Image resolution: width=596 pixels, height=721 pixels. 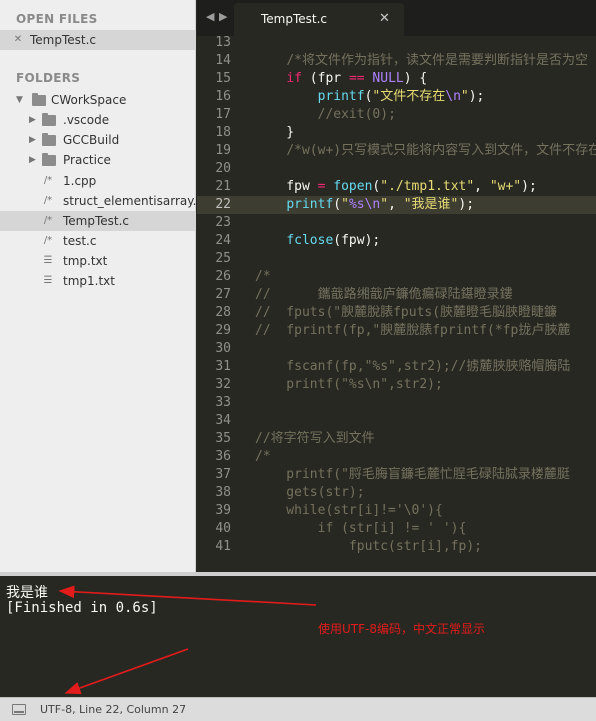 What do you see at coordinates (223, 78) in the screenshot?
I see `line-number: 15` at bounding box center [223, 78].